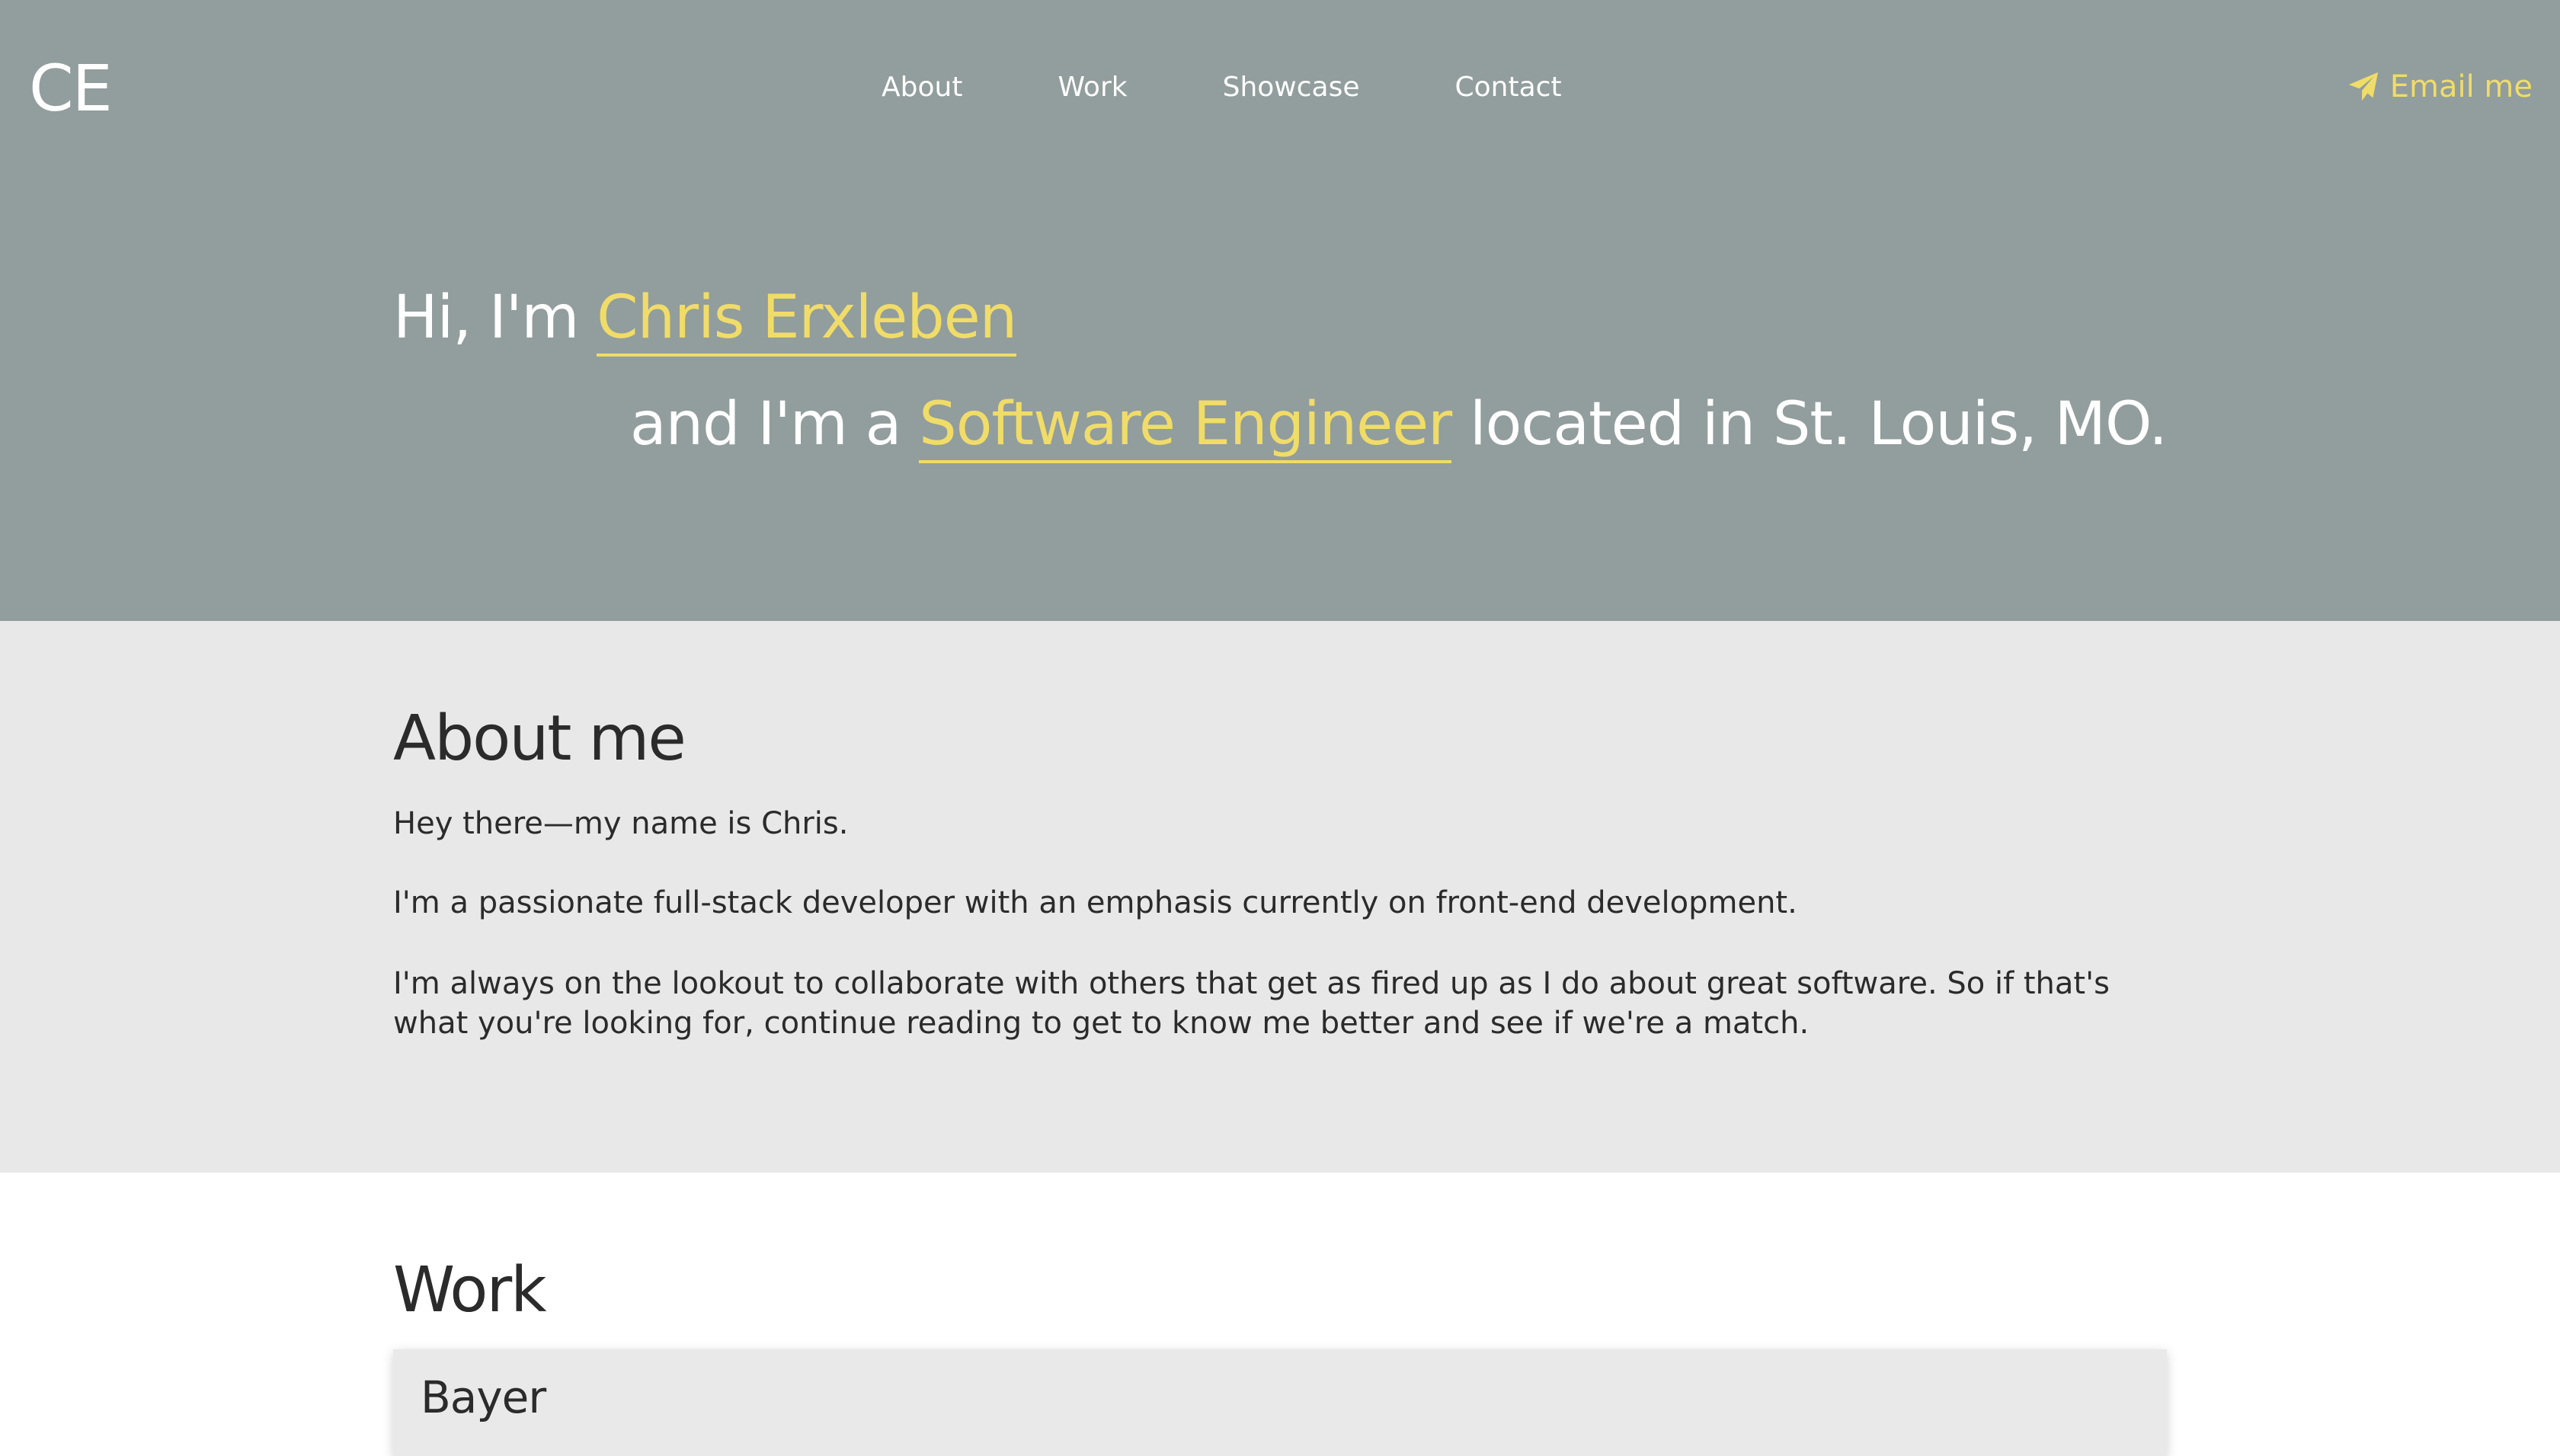  I want to click on hero-greeting: Hi, I'm Chris Erxleben, so click(705, 318).